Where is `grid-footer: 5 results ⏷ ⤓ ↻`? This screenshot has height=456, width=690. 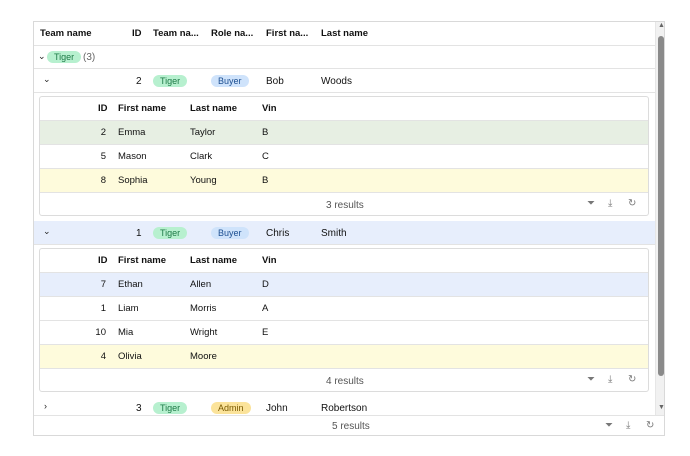 grid-footer: 5 results ⏷ ⤓ ↻ is located at coordinates (349, 425).